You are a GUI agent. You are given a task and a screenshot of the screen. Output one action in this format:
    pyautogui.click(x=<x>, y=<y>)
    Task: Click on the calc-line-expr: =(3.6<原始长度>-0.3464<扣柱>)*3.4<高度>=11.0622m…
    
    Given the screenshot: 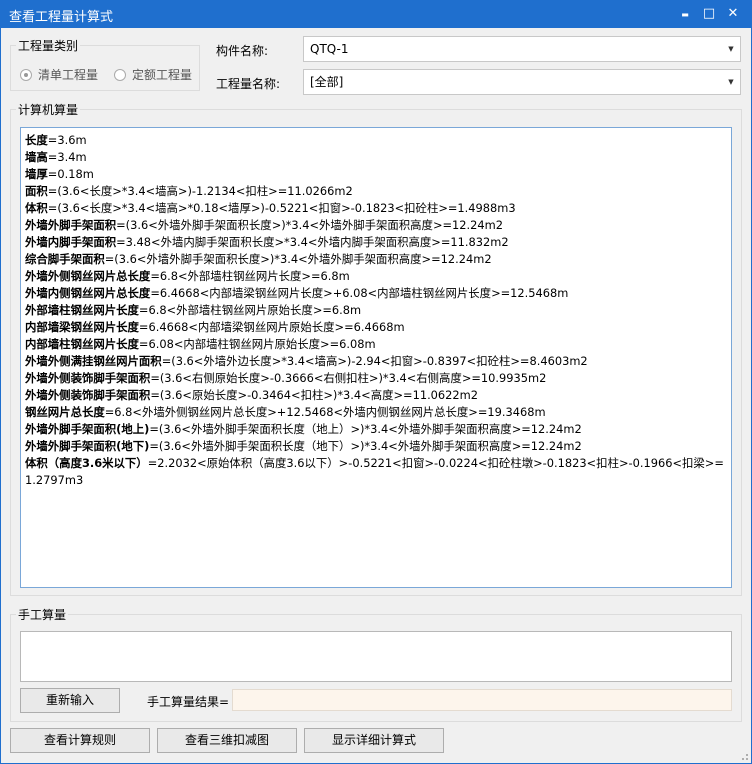 What is the action you would take?
    pyautogui.click(x=314, y=395)
    